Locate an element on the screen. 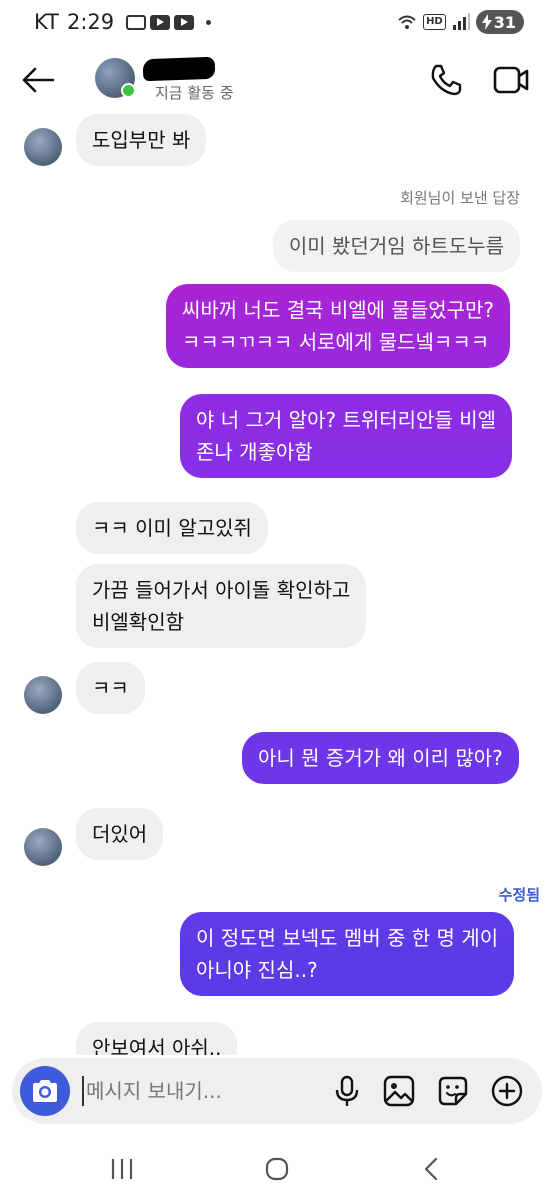  video-icon is located at coordinates (511, 80).